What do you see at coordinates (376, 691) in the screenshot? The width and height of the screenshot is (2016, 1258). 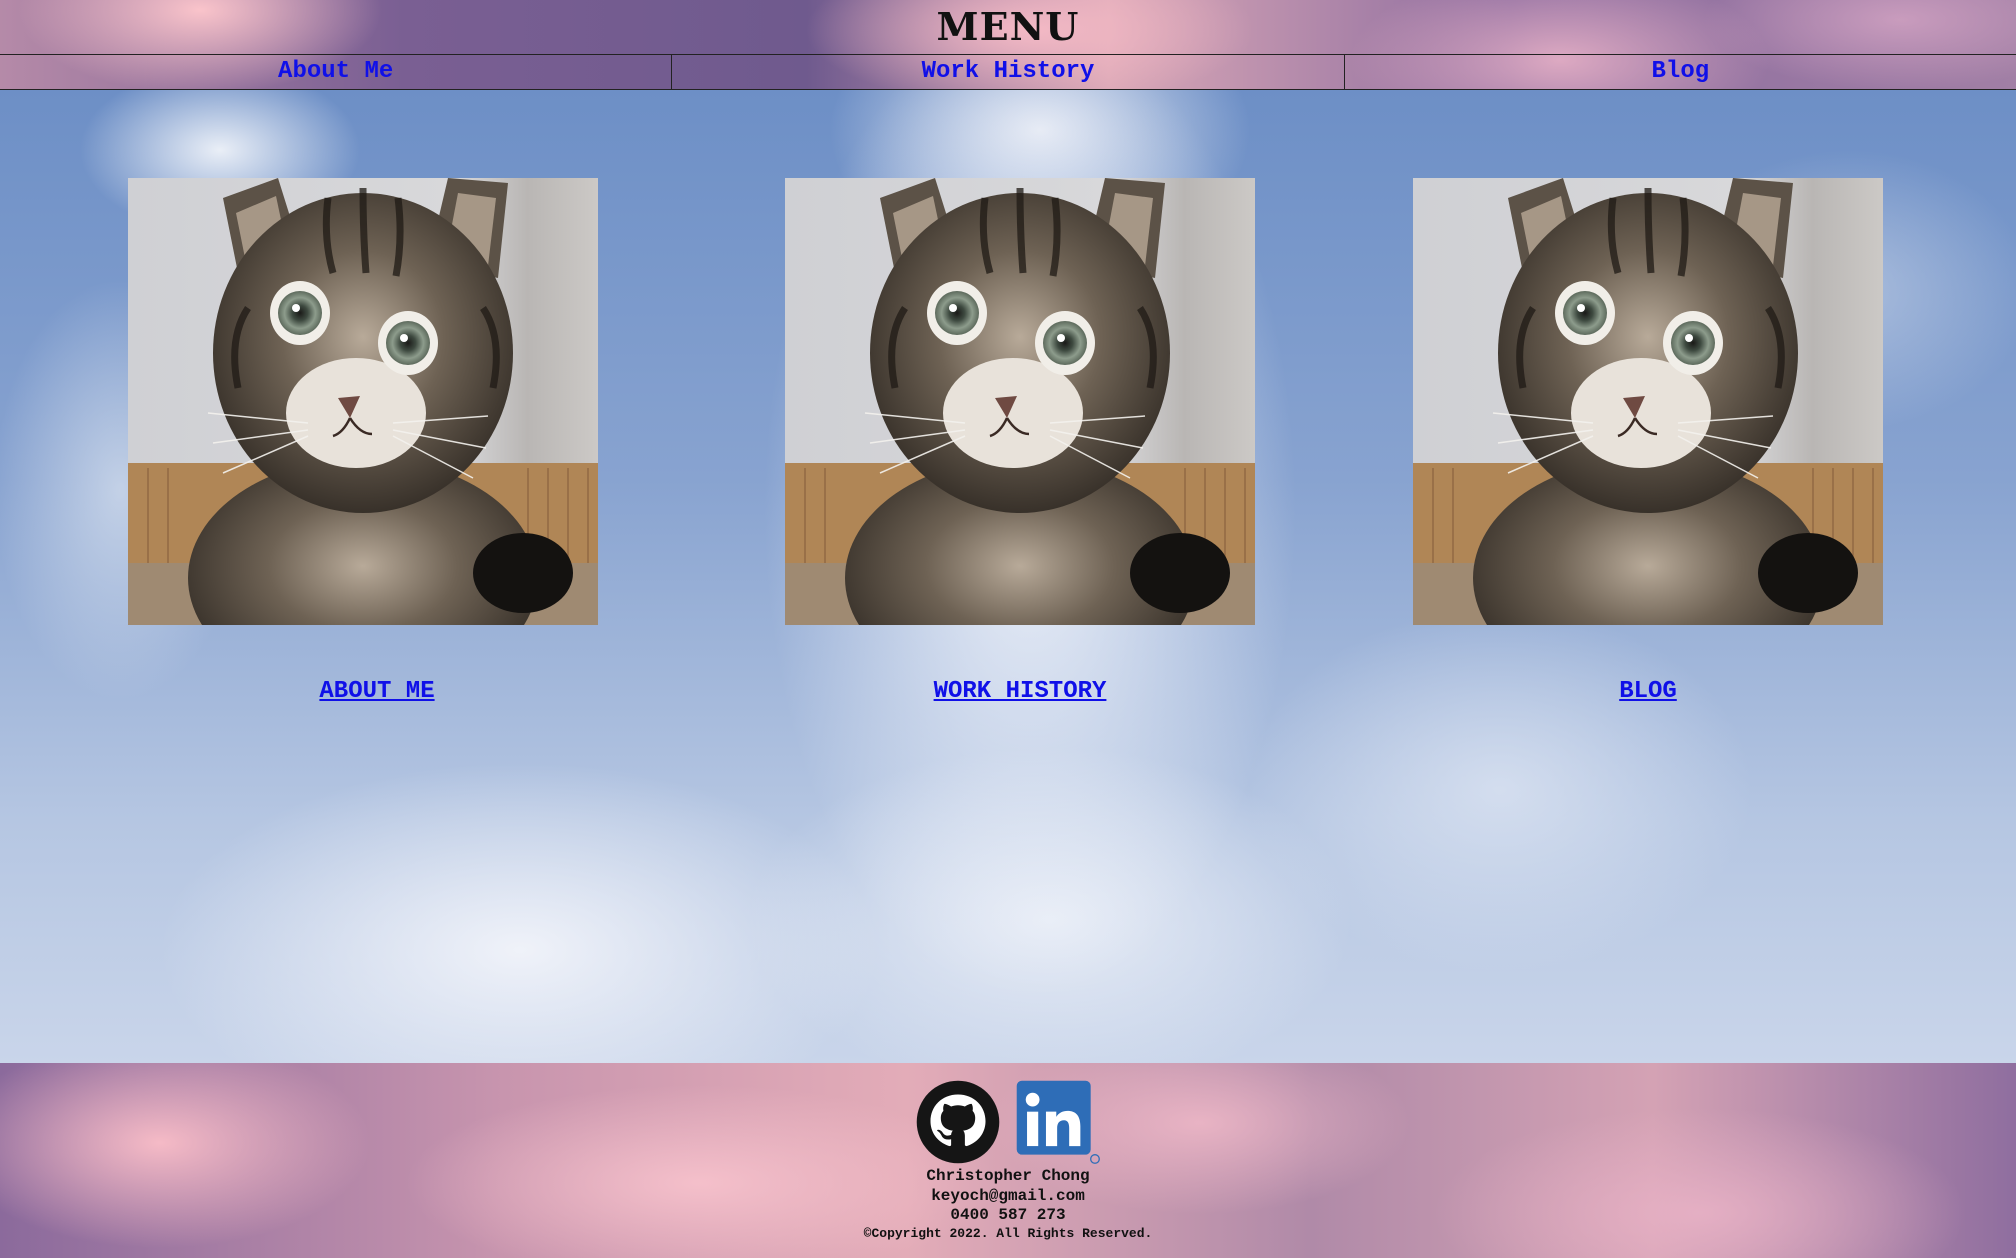 I see `link-about-me: ABOUT ME` at bounding box center [376, 691].